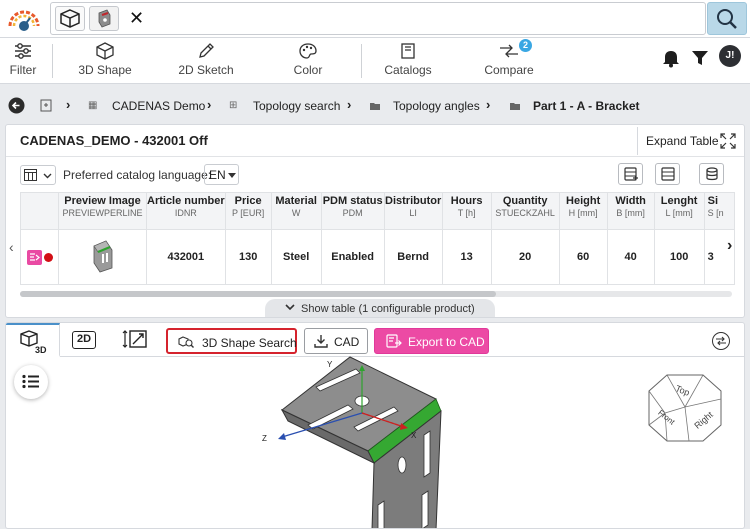  I want to click on 2d-view-icon: 2D, so click(84, 340).